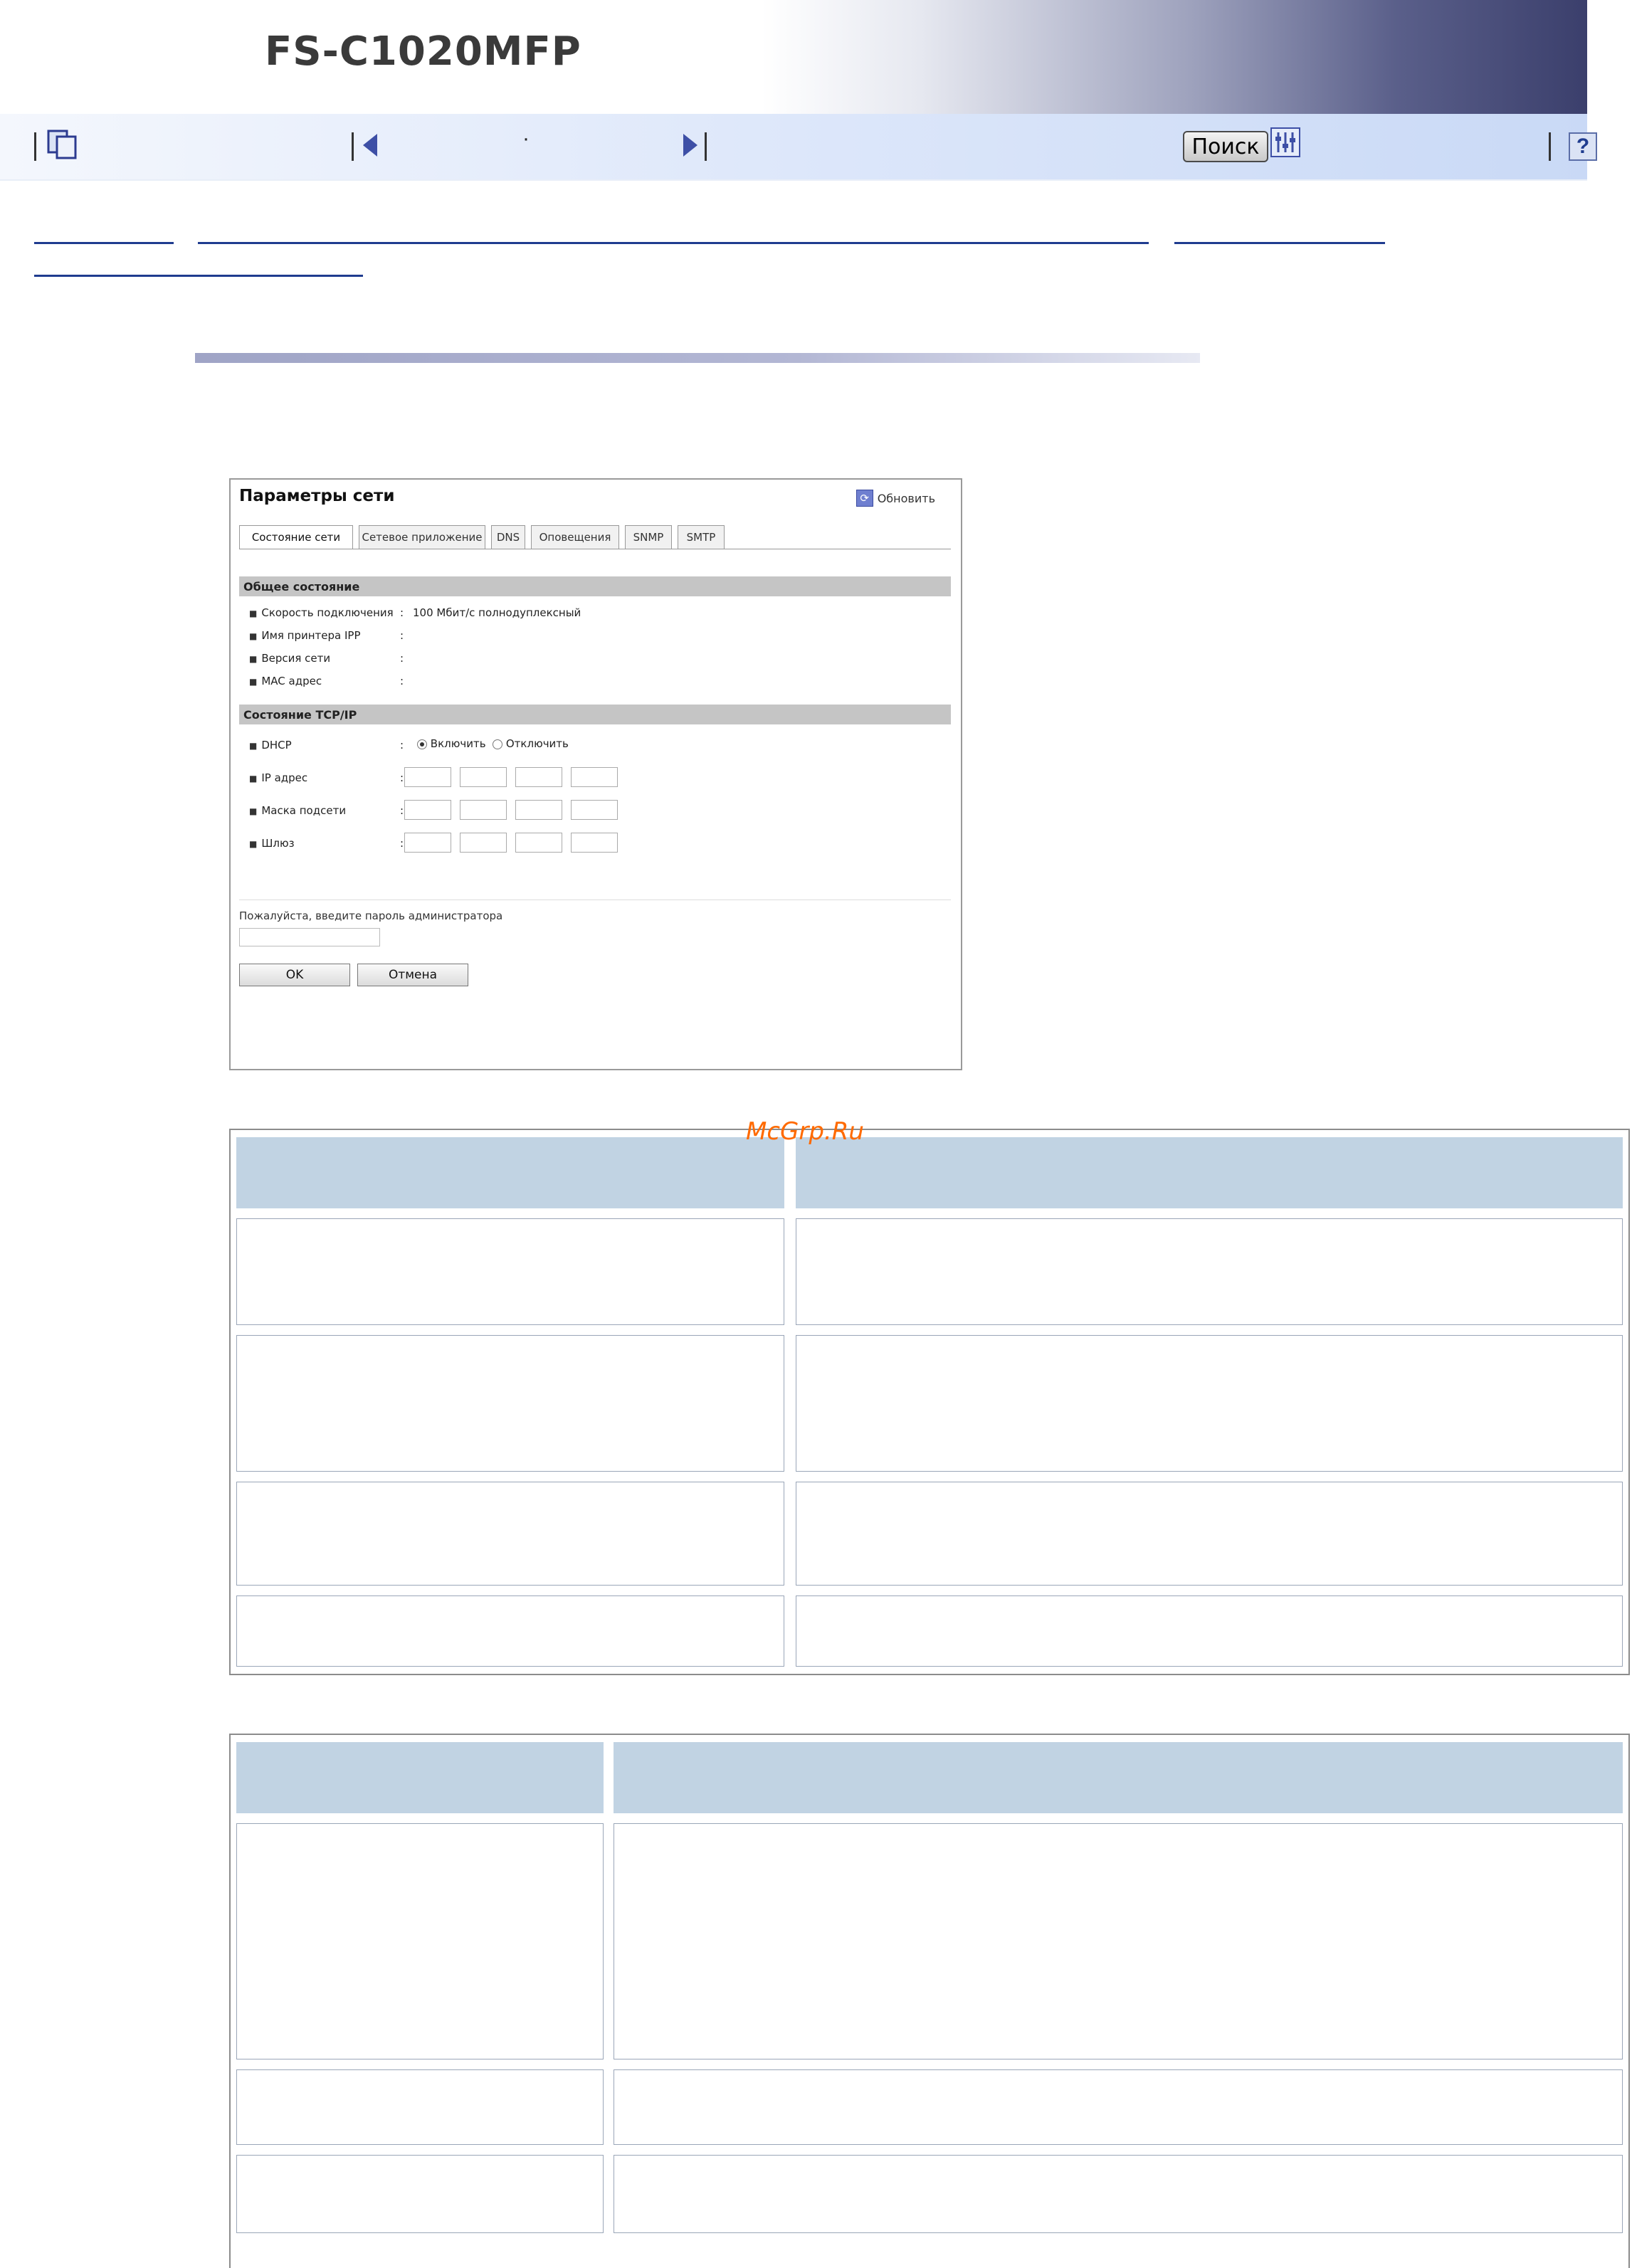 This screenshot has width=1632, height=2268. I want to click on tab-notifications: Оповещения, so click(575, 537).